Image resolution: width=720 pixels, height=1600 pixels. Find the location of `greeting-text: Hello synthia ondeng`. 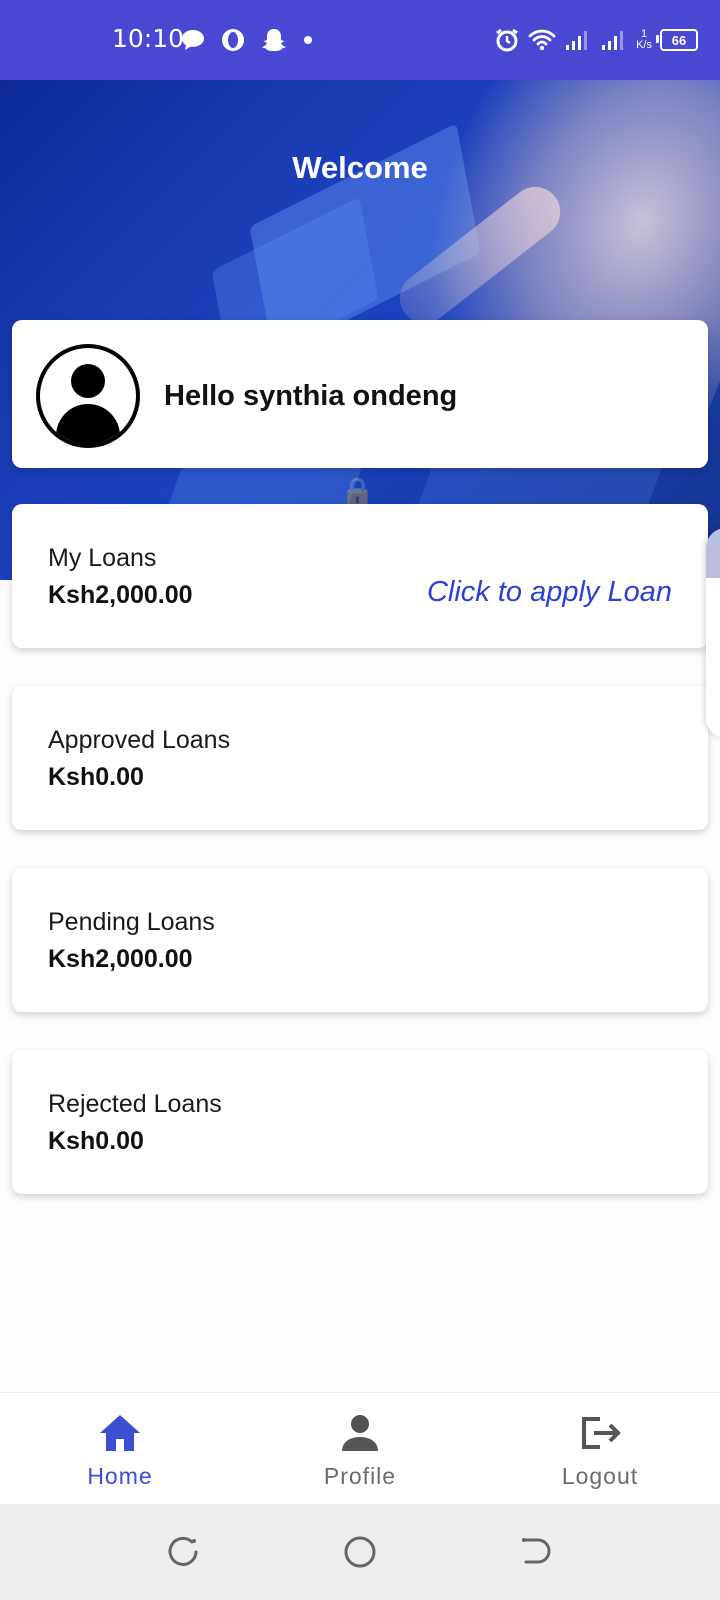

greeting-text: Hello synthia ondeng is located at coordinates (311, 396).